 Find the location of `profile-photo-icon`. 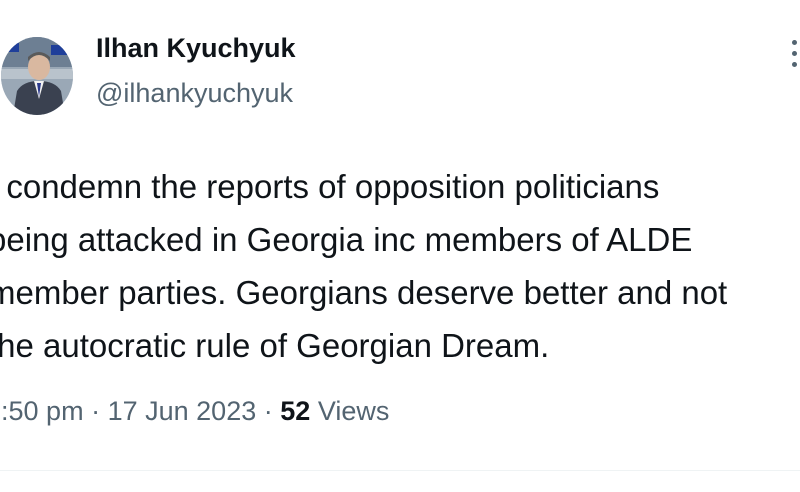

profile-photo-icon is located at coordinates (37, 76).